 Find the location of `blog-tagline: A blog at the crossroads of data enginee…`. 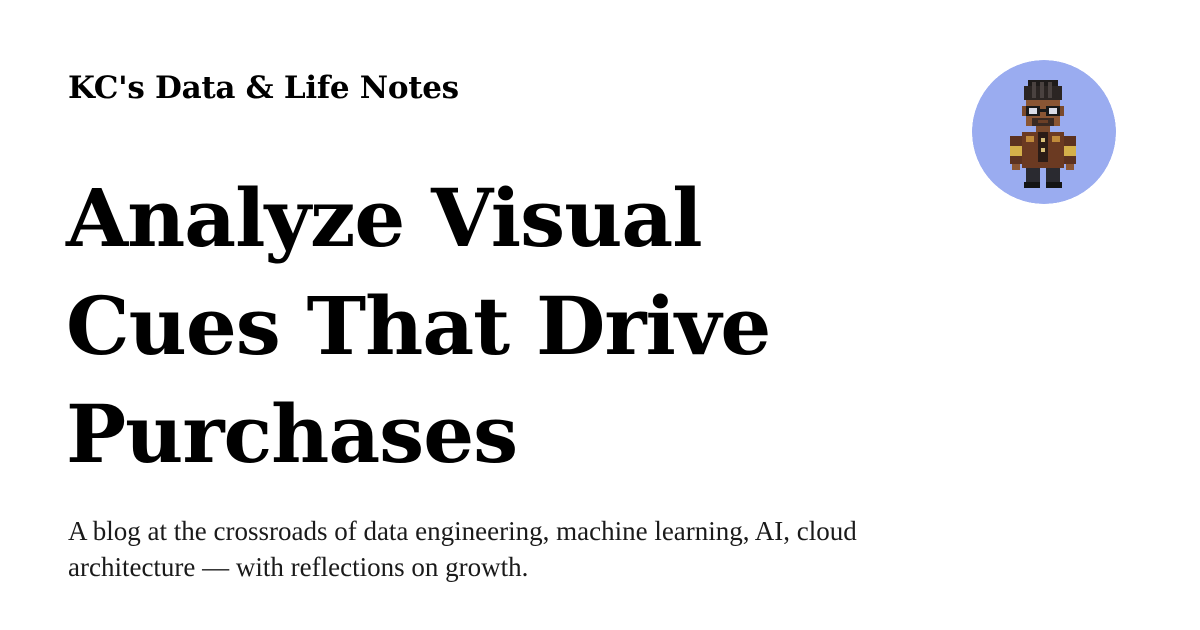

blog-tagline: A blog at the crossroads of data enginee… is located at coordinates (462, 549).